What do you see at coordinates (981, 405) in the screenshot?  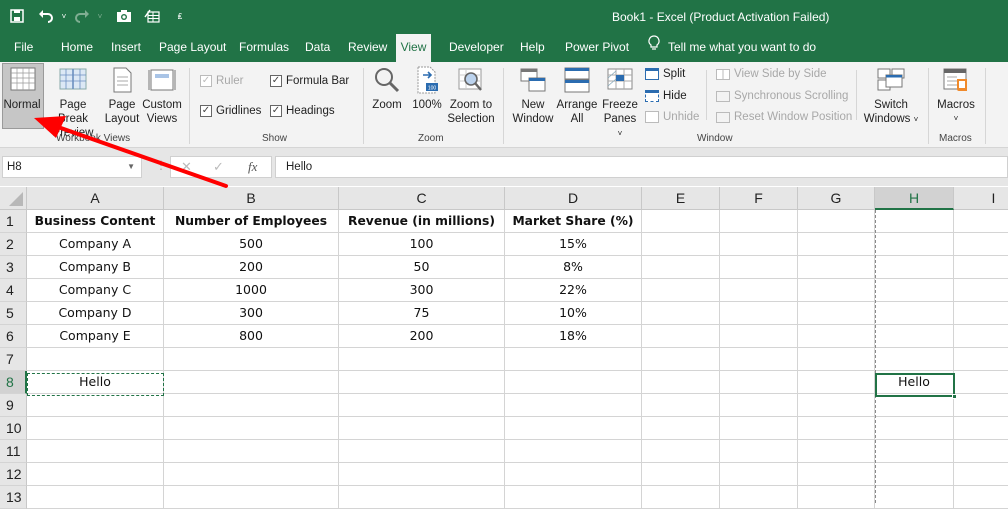 I see `cell-i9` at bounding box center [981, 405].